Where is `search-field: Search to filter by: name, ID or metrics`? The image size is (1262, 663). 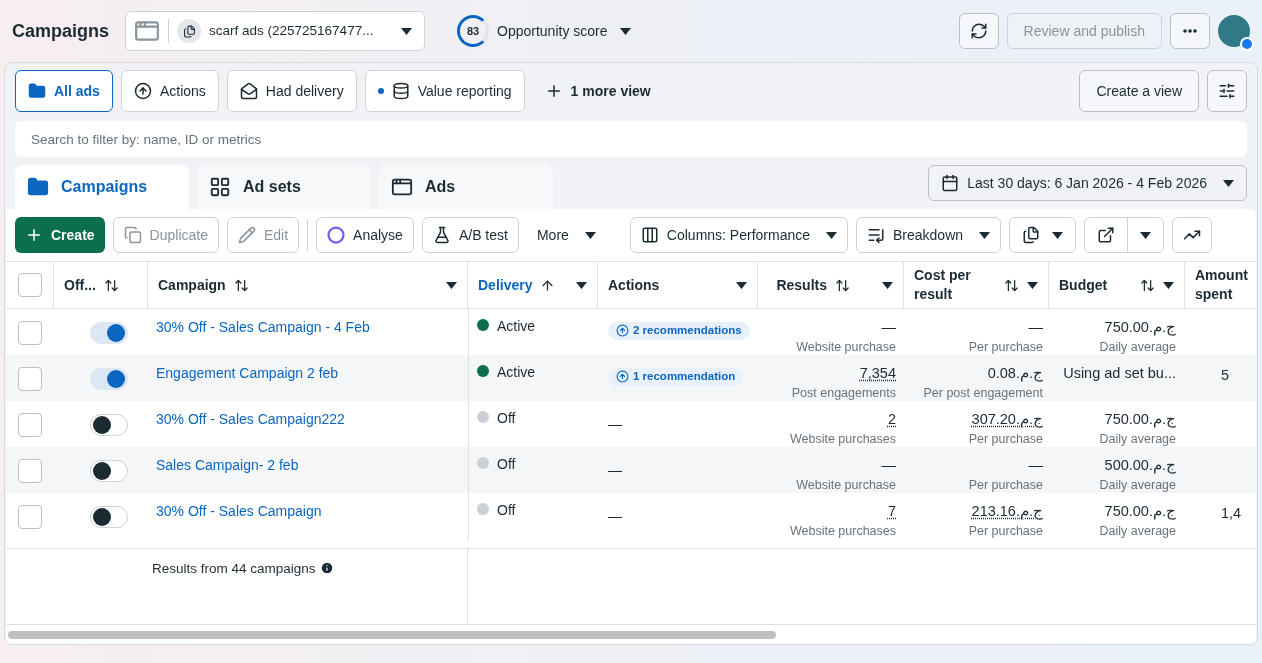
search-field: Search to filter by: name, ID or metrics is located at coordinates (631, 139).